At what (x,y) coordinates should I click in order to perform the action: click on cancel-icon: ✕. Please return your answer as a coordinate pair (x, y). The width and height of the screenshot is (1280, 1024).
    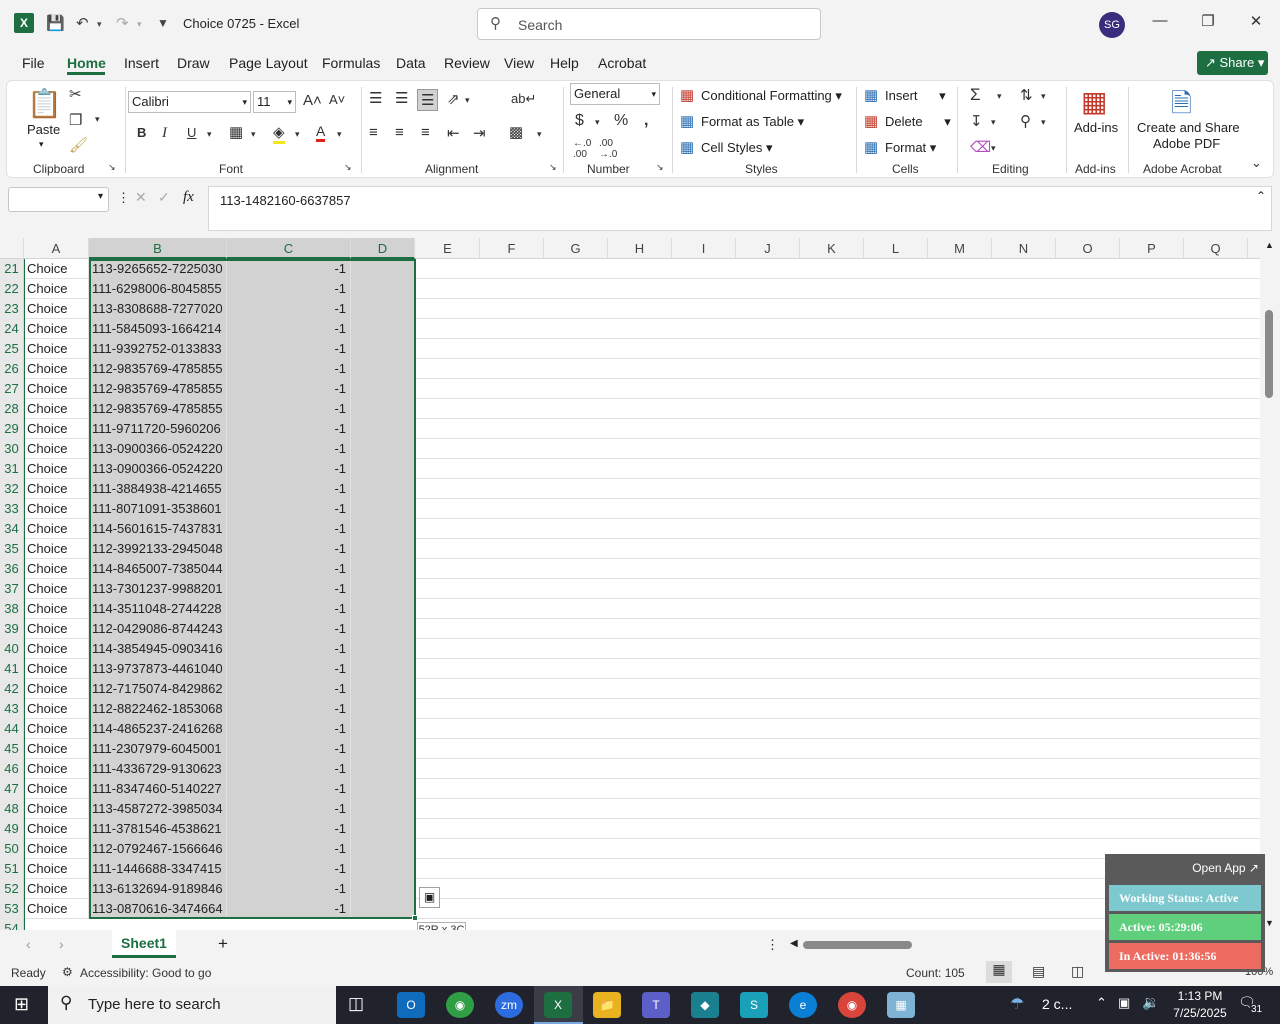
    Looking at the image, I should click on (141, 197).